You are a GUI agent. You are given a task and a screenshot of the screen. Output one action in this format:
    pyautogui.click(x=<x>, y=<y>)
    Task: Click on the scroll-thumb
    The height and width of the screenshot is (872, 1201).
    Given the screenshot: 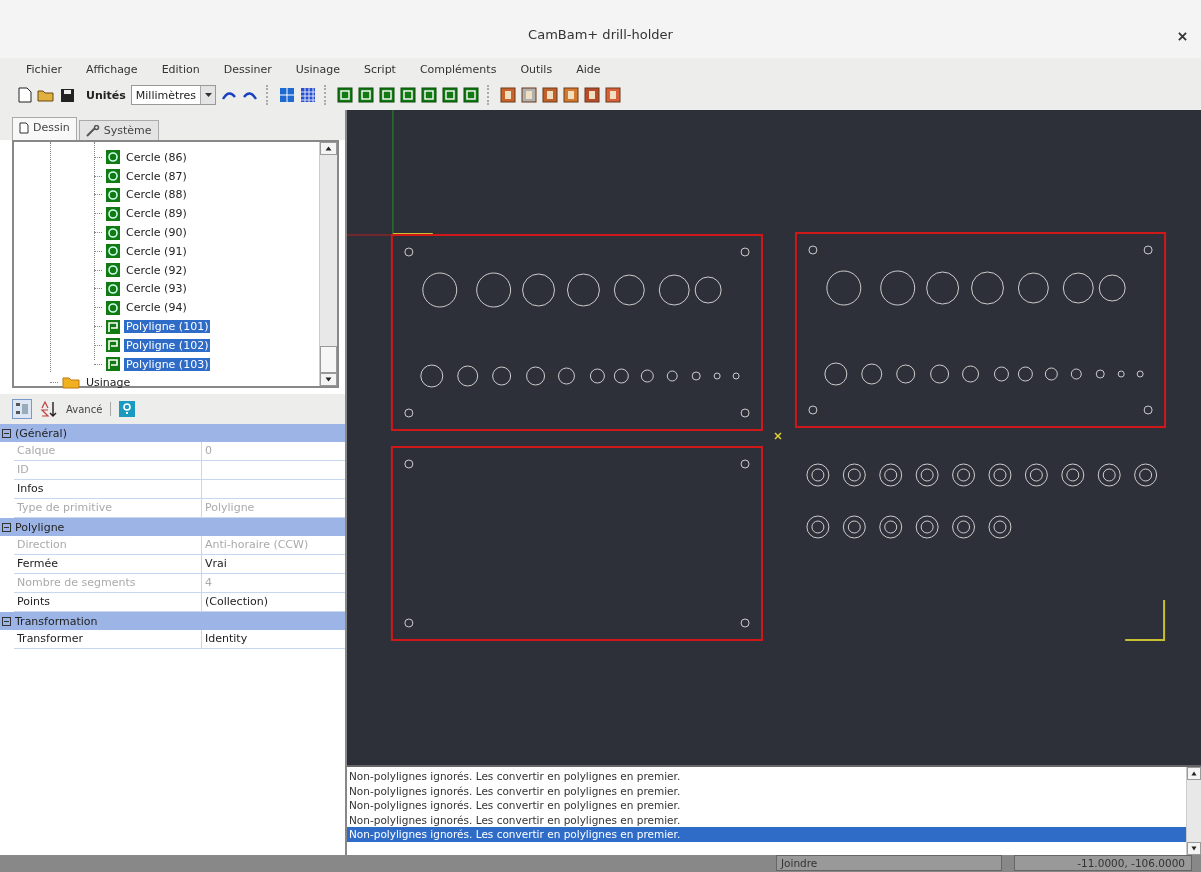 What is the action you would take?
    pyautogui.click(x=328, y=359)
    